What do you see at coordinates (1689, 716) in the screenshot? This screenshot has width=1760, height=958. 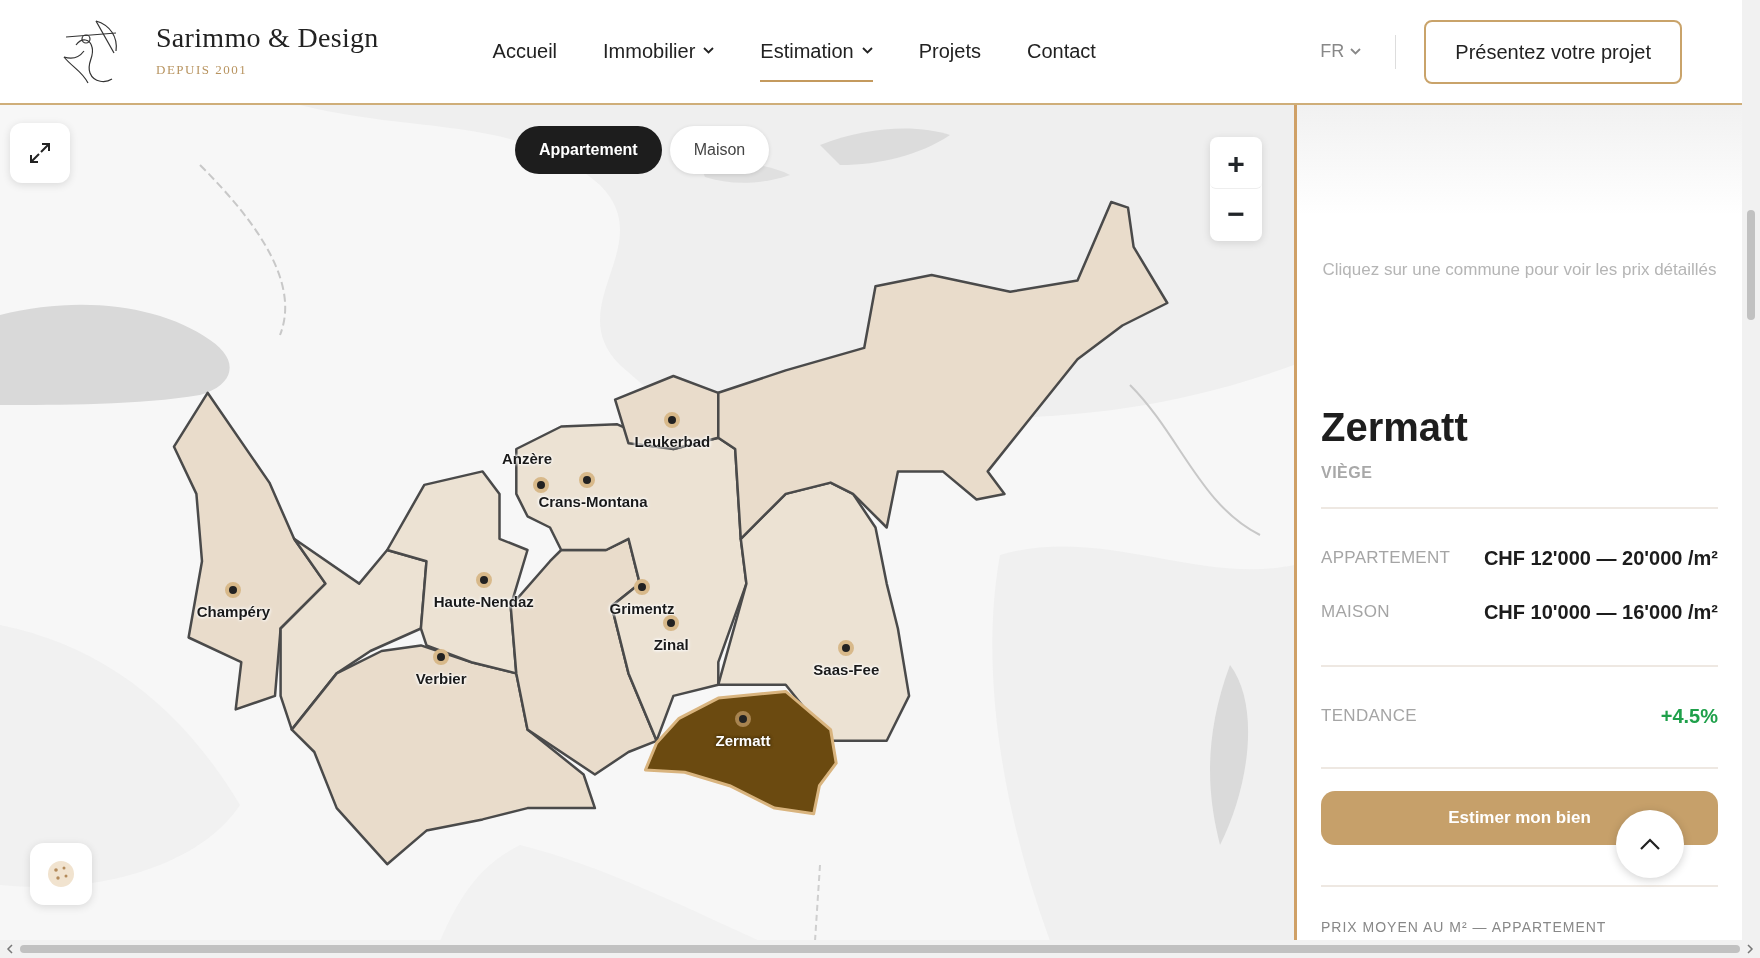 I see `trend-value: +4.5%` at bounding box center [1689, 716].